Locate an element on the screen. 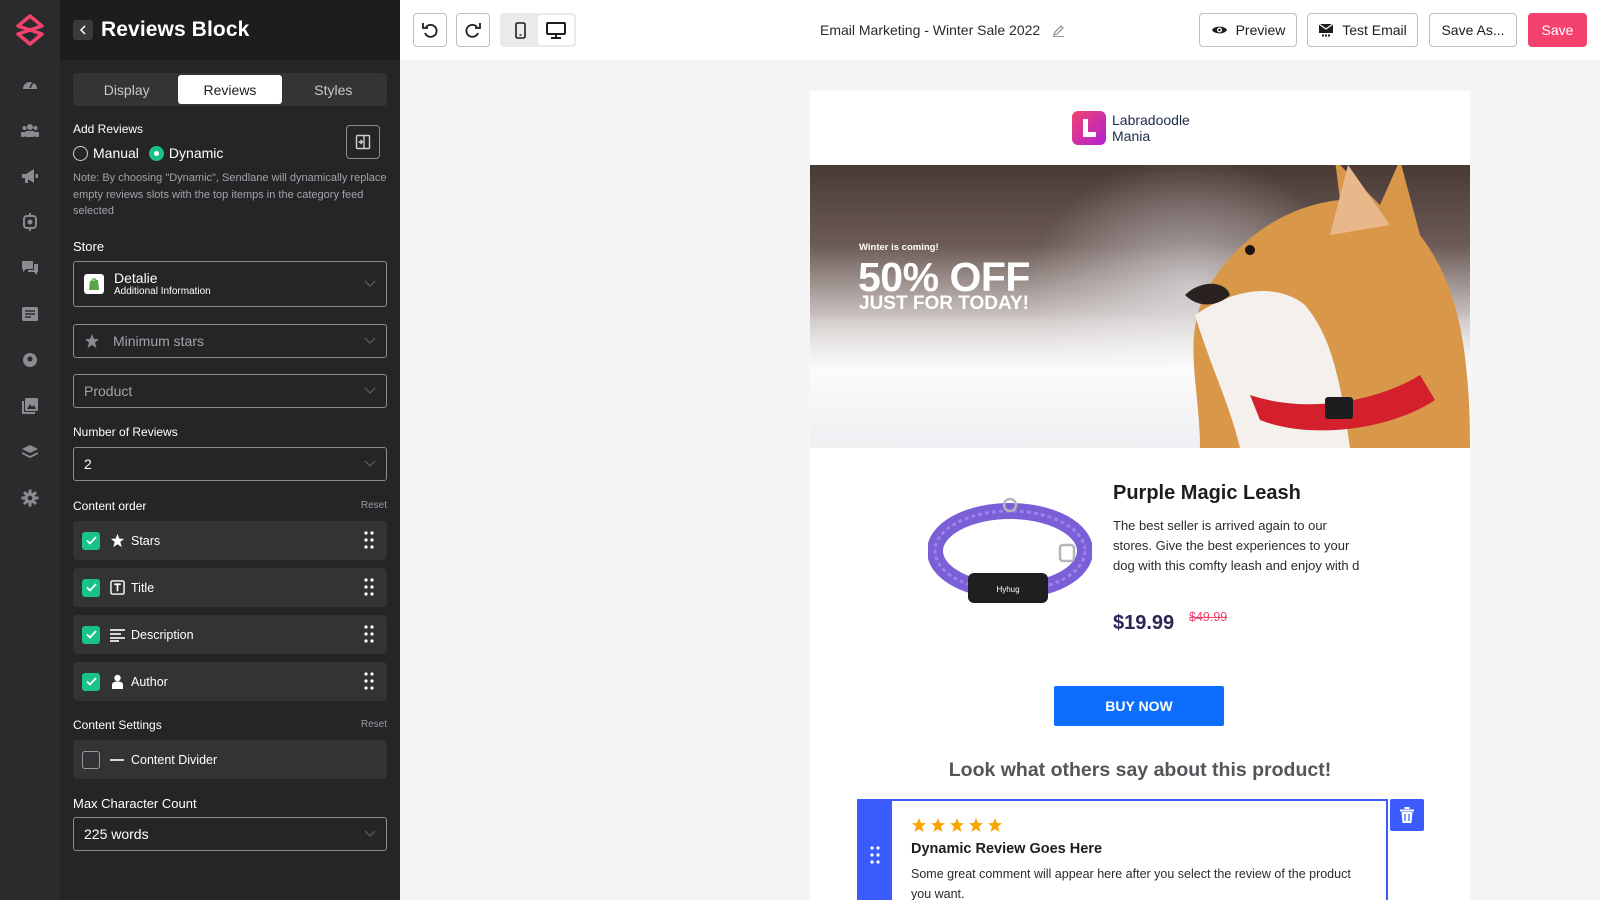  content-settings-reset-link: Reset is located at coordinates (374, 724).